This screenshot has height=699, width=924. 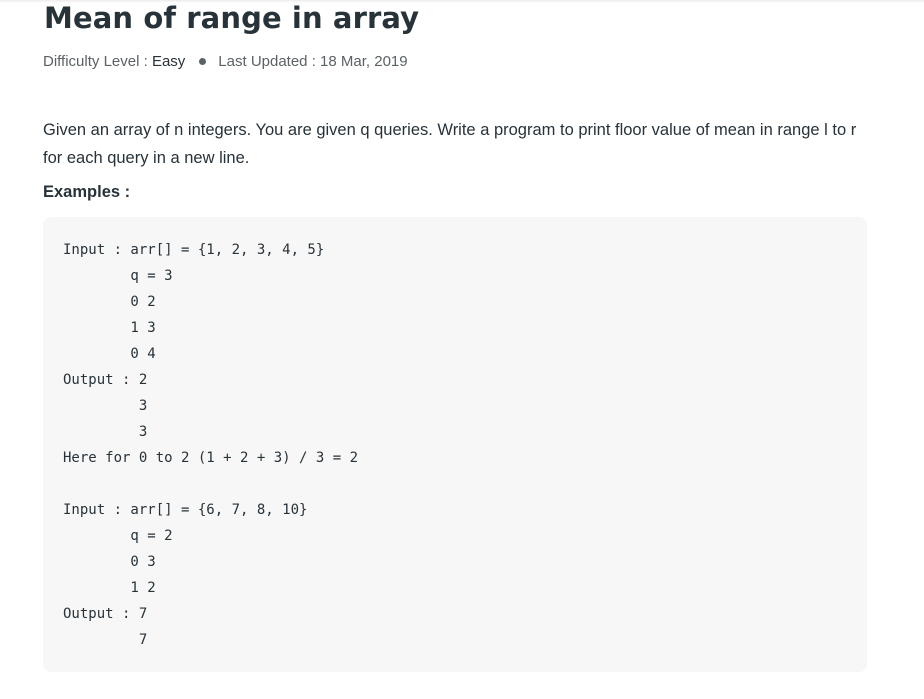 I want to click on code-line: Here for 0 to 2 (1 + 2 + 3) / 3 = 2, so click(x=211, y=458).